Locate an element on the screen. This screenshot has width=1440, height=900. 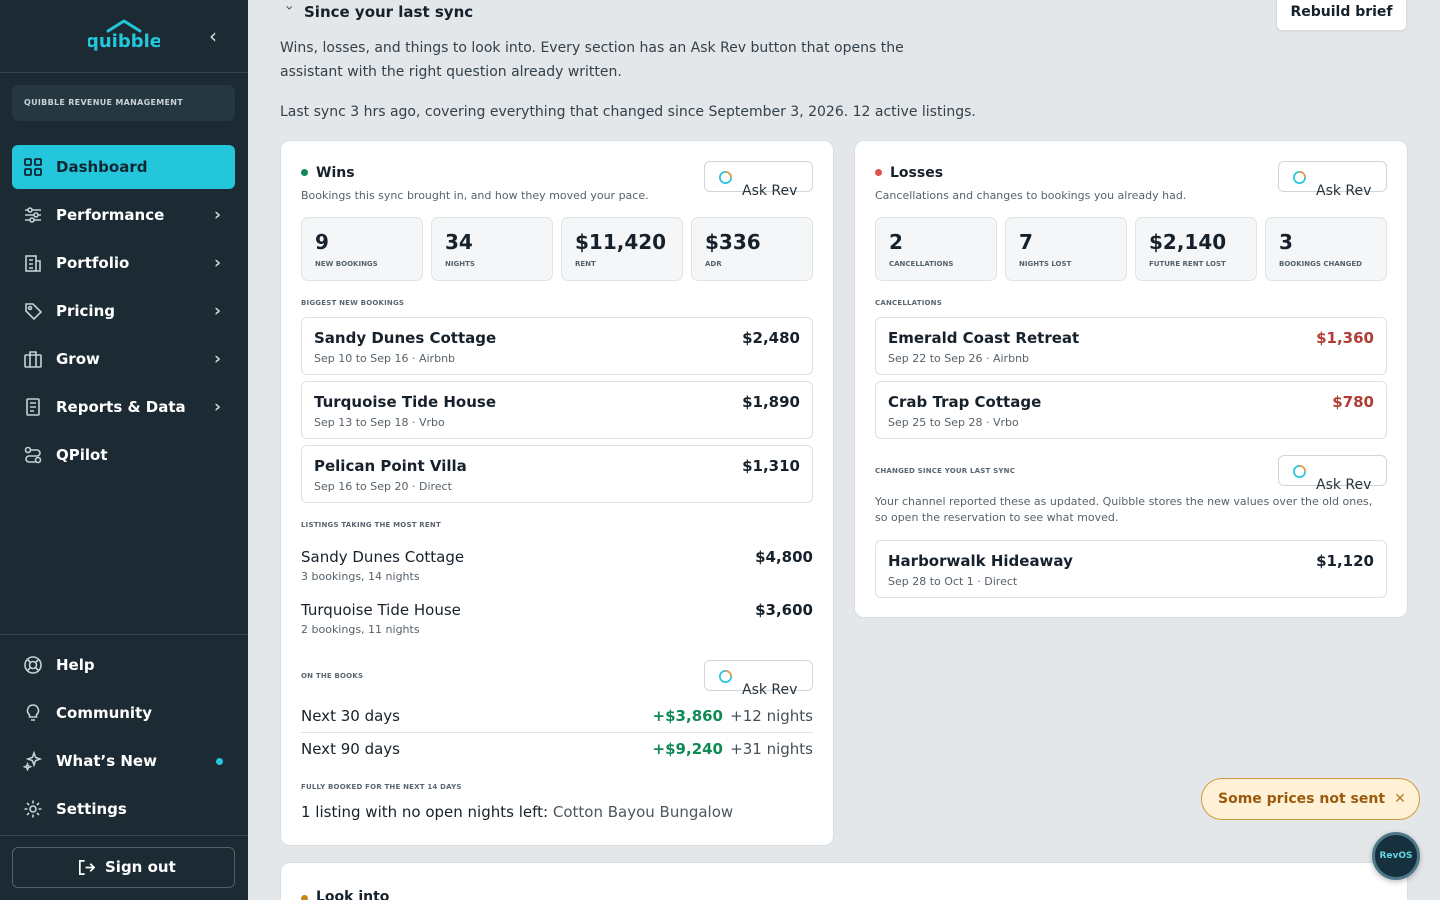
stat-label: NIGHTS is located at coordinates (460, 264).